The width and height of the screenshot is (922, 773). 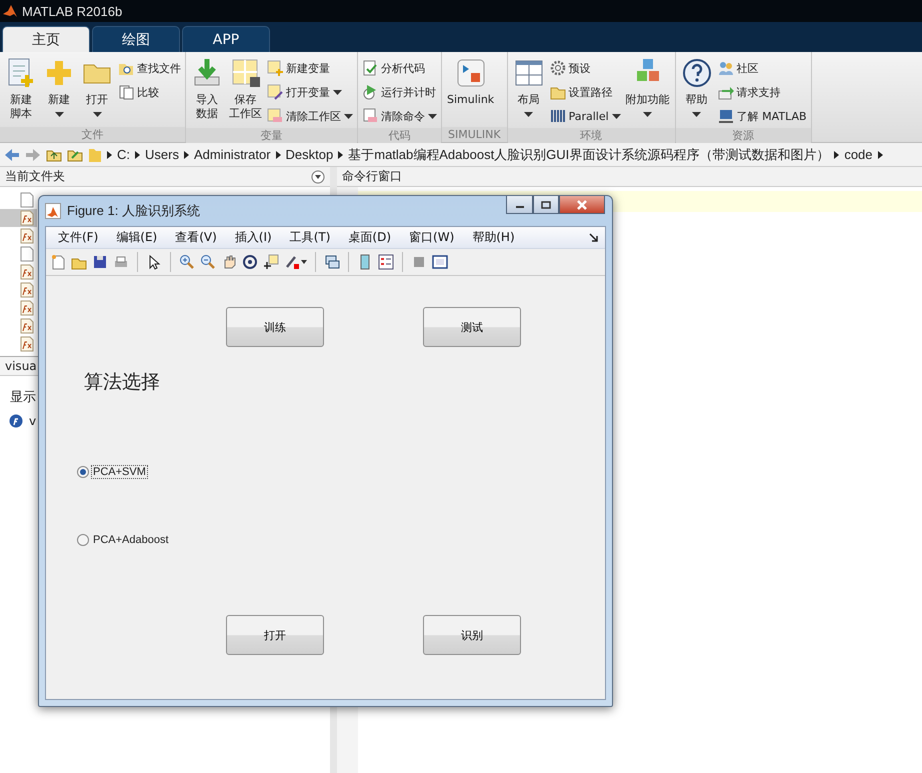 I want to click on grid-save-icon, so click(x=246, y=73).